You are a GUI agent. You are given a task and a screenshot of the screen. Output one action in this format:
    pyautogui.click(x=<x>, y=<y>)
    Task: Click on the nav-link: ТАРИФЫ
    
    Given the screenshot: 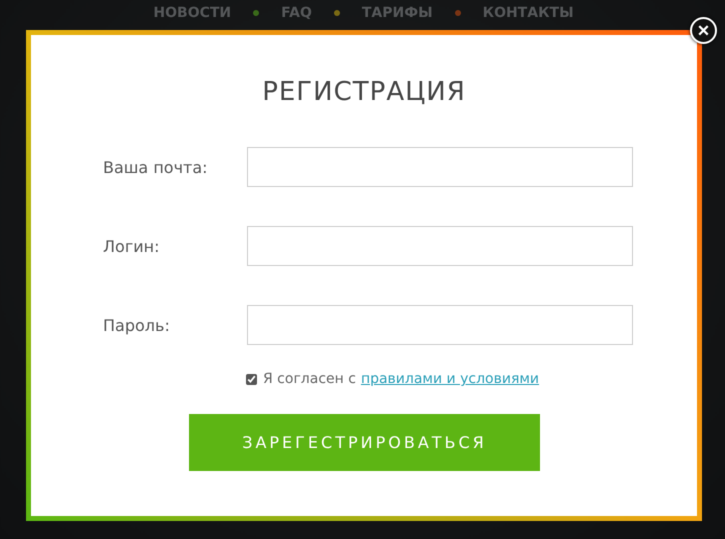 What is the action you would take?
    pyautogui.click(x=397, y=13)
    